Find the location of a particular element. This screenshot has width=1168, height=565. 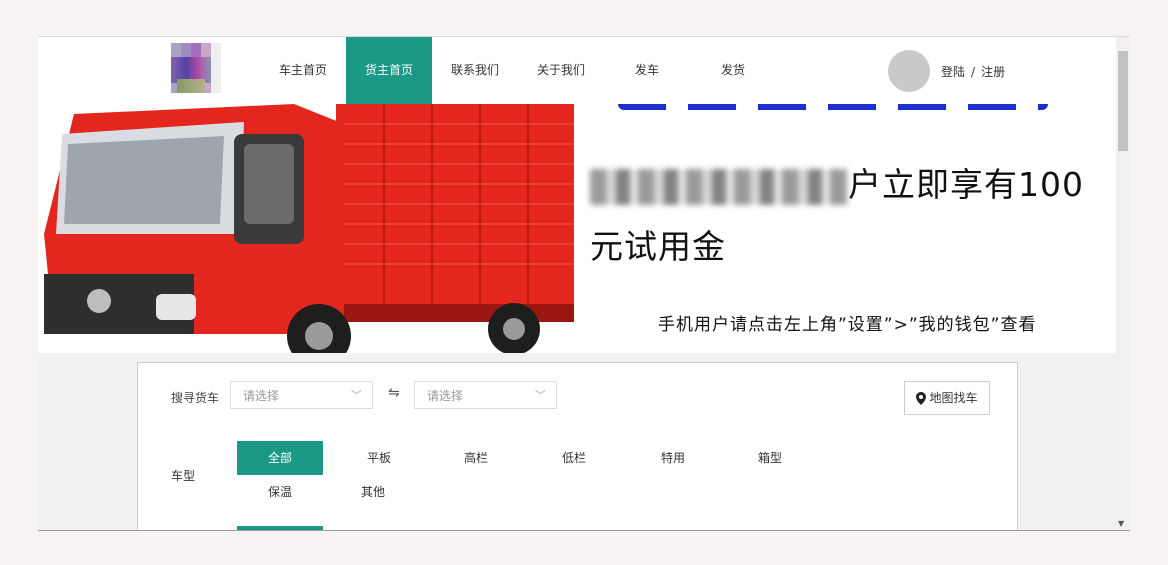

site-header: 车主首页 货主首页 联系我们 关于我们 发车 发货 登陆 / 注册 is located at coordinates (577, 70).